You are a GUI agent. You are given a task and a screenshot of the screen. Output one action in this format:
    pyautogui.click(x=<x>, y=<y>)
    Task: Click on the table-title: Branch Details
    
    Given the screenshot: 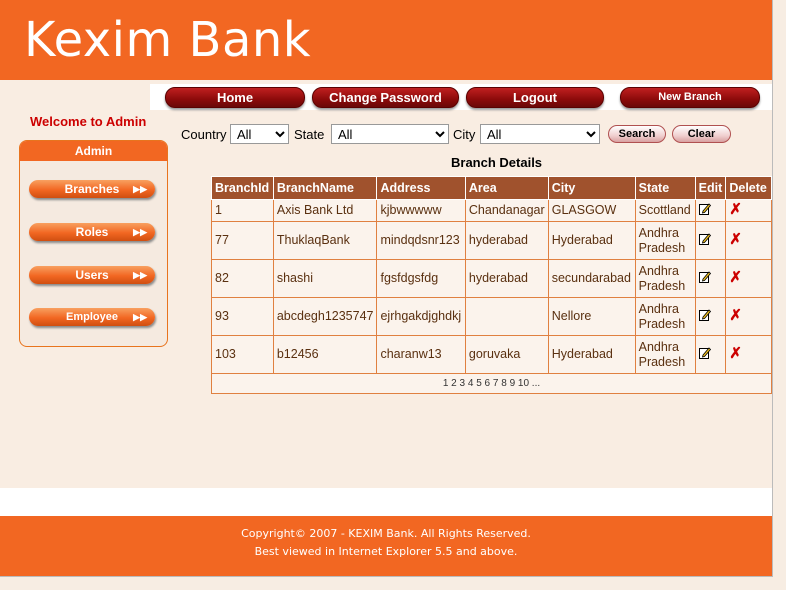 What is the action you would take?
    pyautogui.click(x=497, y=162)
    